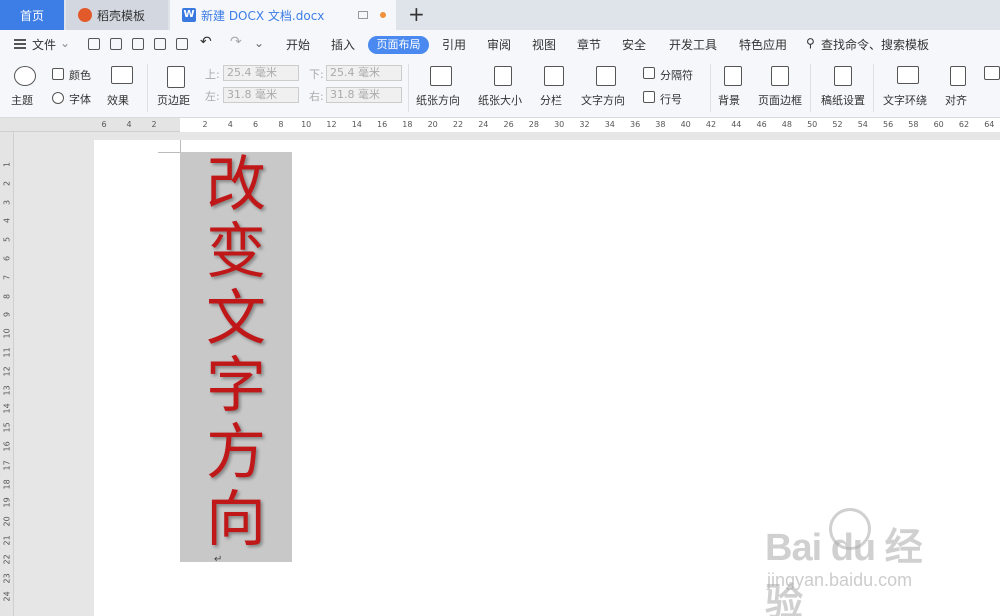 The width and height of the screenshot is (1000, 616). I want to click on ruler-tick: 26, so click(508, 124).